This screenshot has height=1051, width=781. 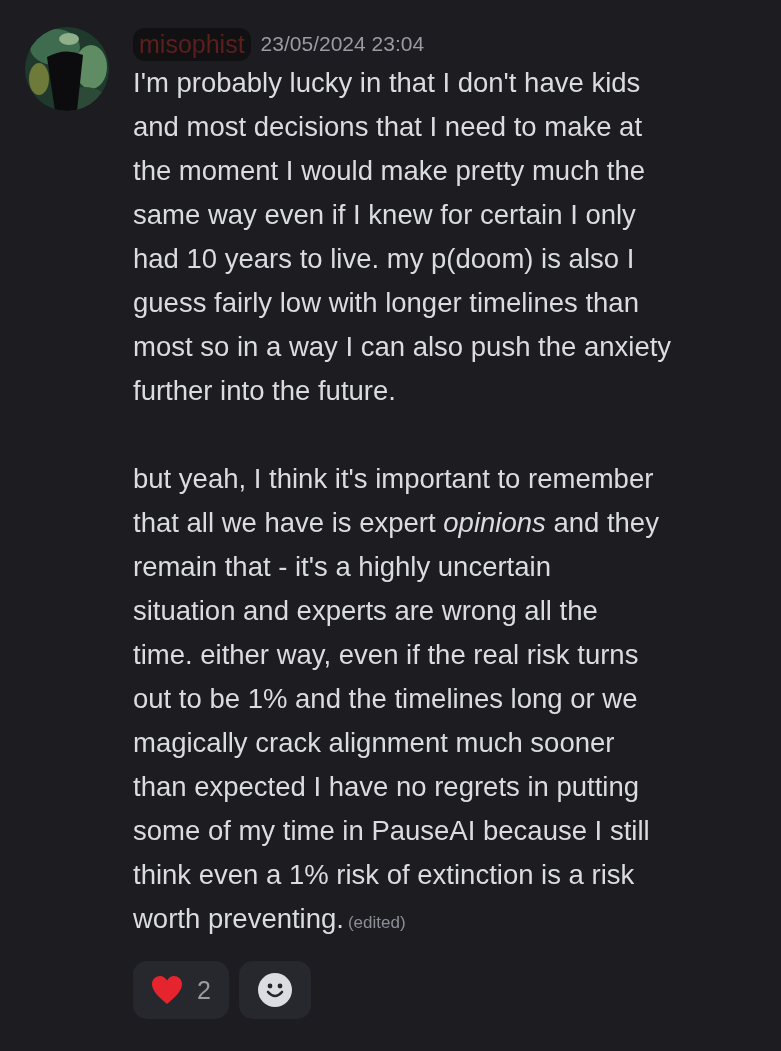 I want to click on smiley-icon, so click(x=274, y=990).